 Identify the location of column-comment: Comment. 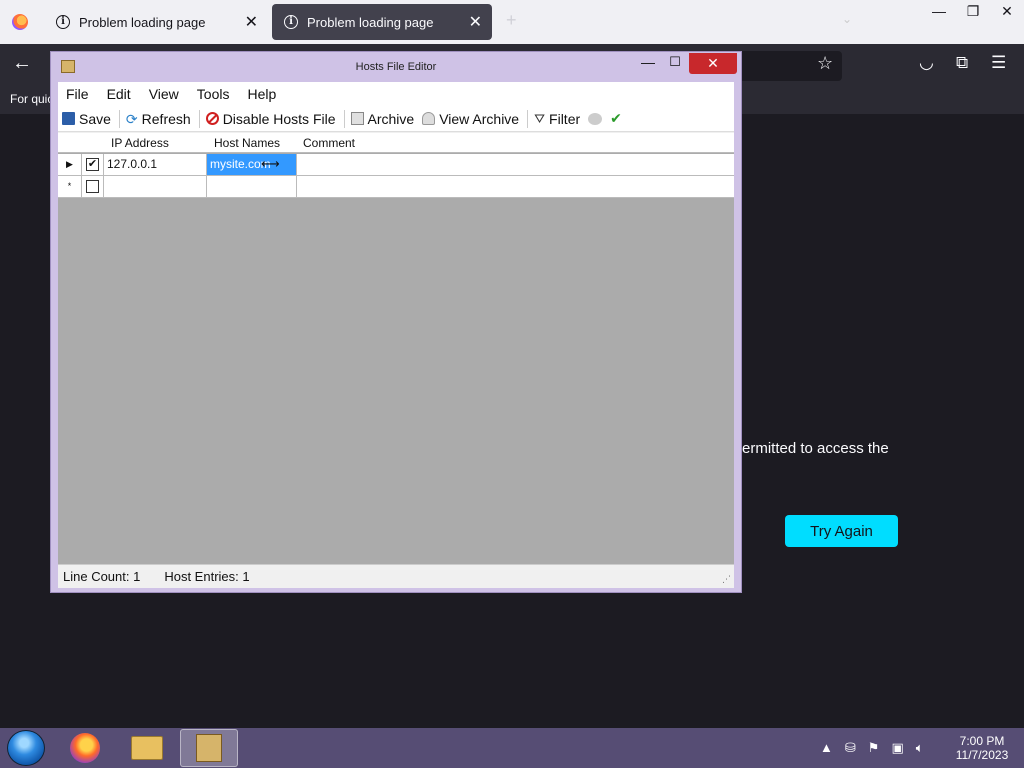
(329, 143).